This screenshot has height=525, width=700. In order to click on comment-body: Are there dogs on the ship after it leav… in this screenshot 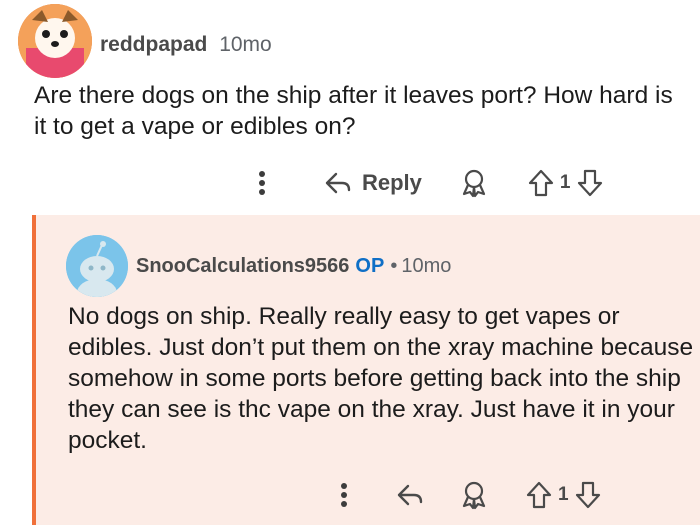, I will do `click(353, 111)`.